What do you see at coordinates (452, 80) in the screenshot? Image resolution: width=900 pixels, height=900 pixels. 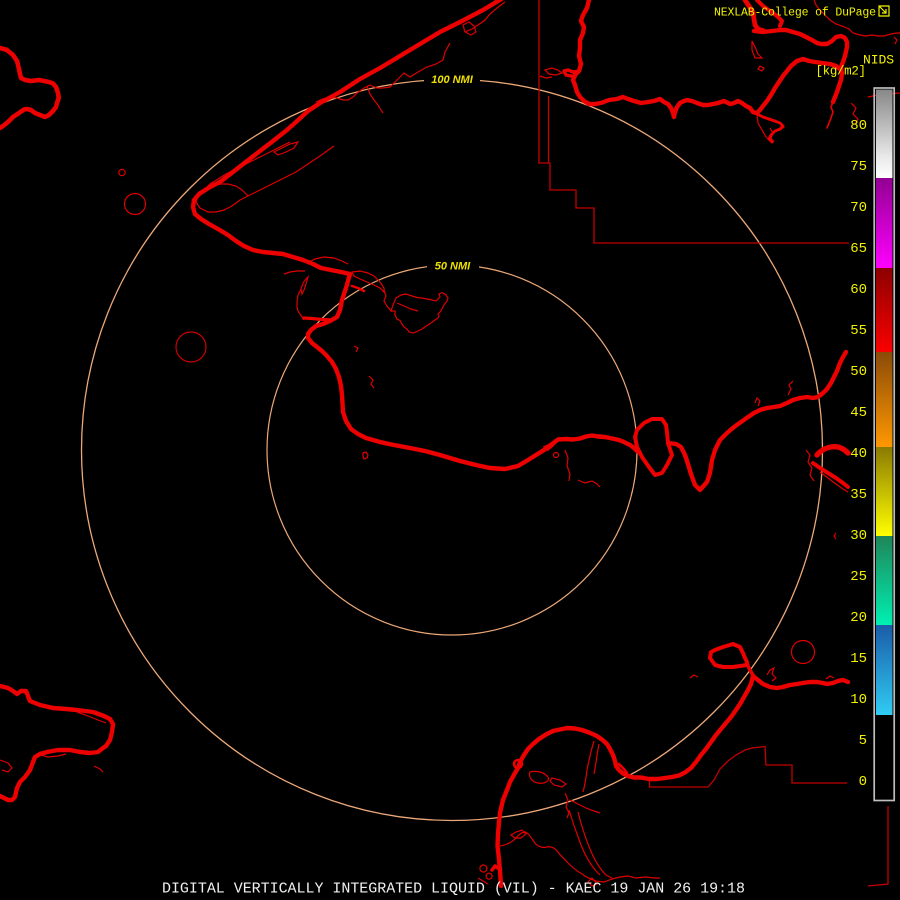 I see `svg-text: 100 NMI` at bounding box center [452, 80].